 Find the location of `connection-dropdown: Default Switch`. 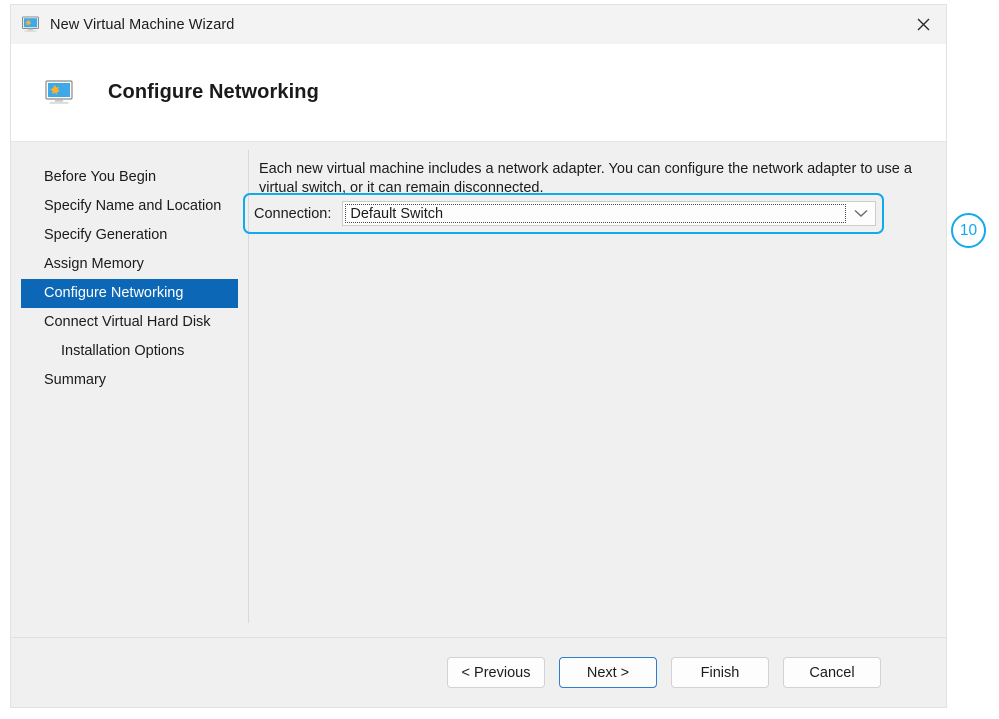

connection-dropdown: Default Switch is located at coordinates (609, 213).